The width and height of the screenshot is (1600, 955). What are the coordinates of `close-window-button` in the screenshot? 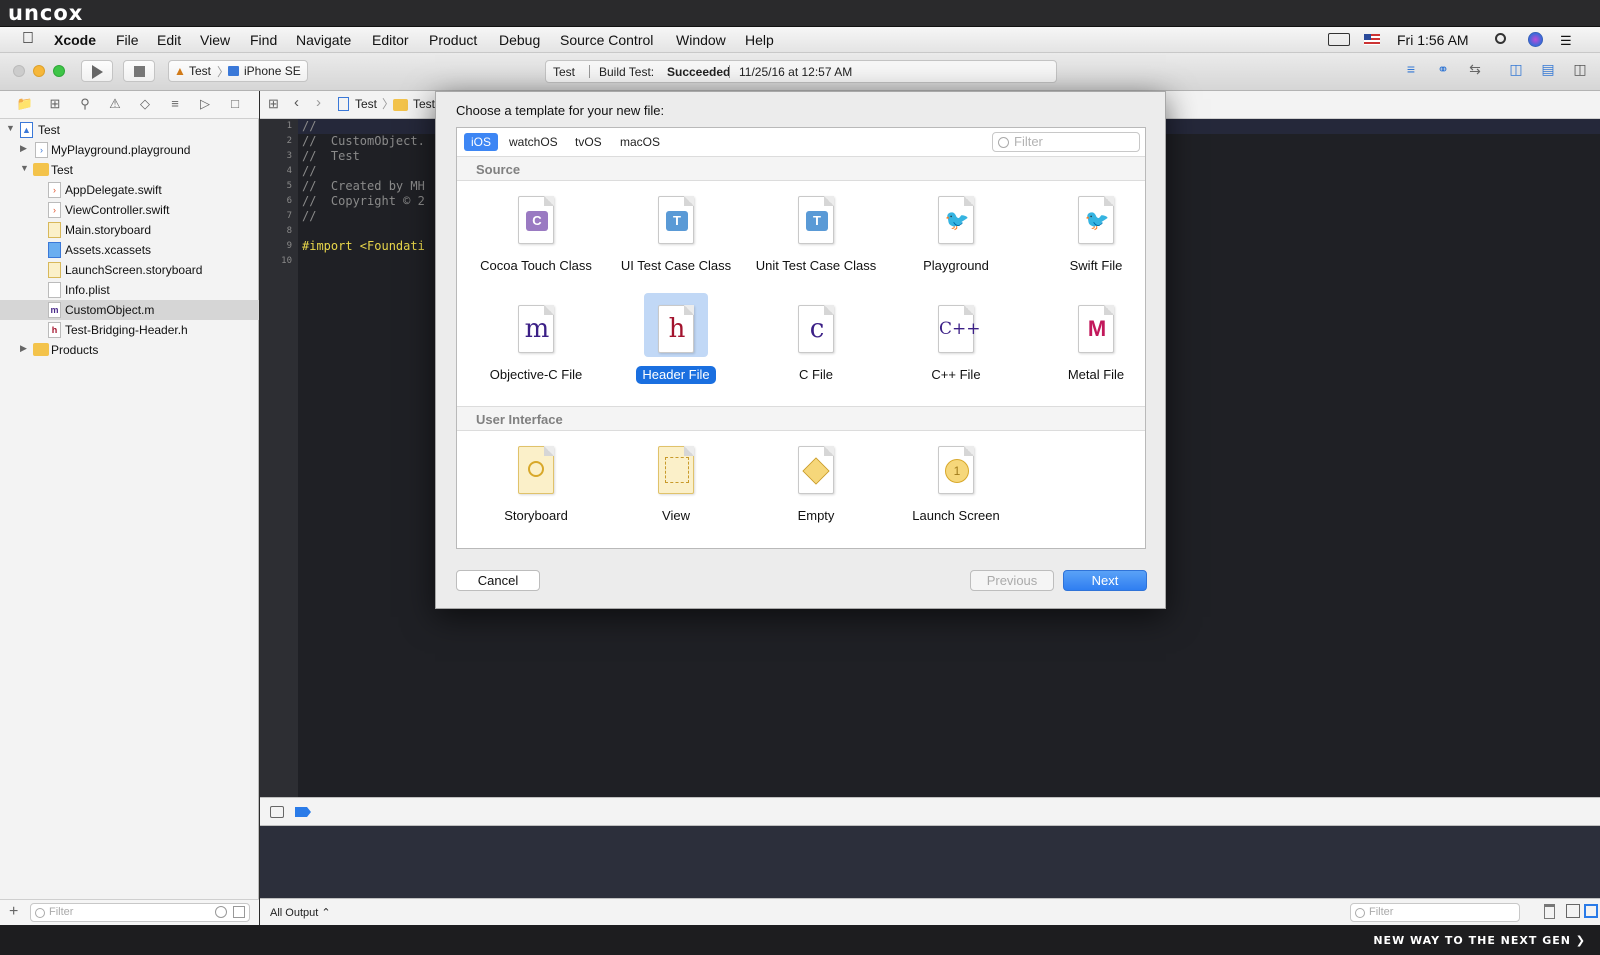 It's located at (19, 71).